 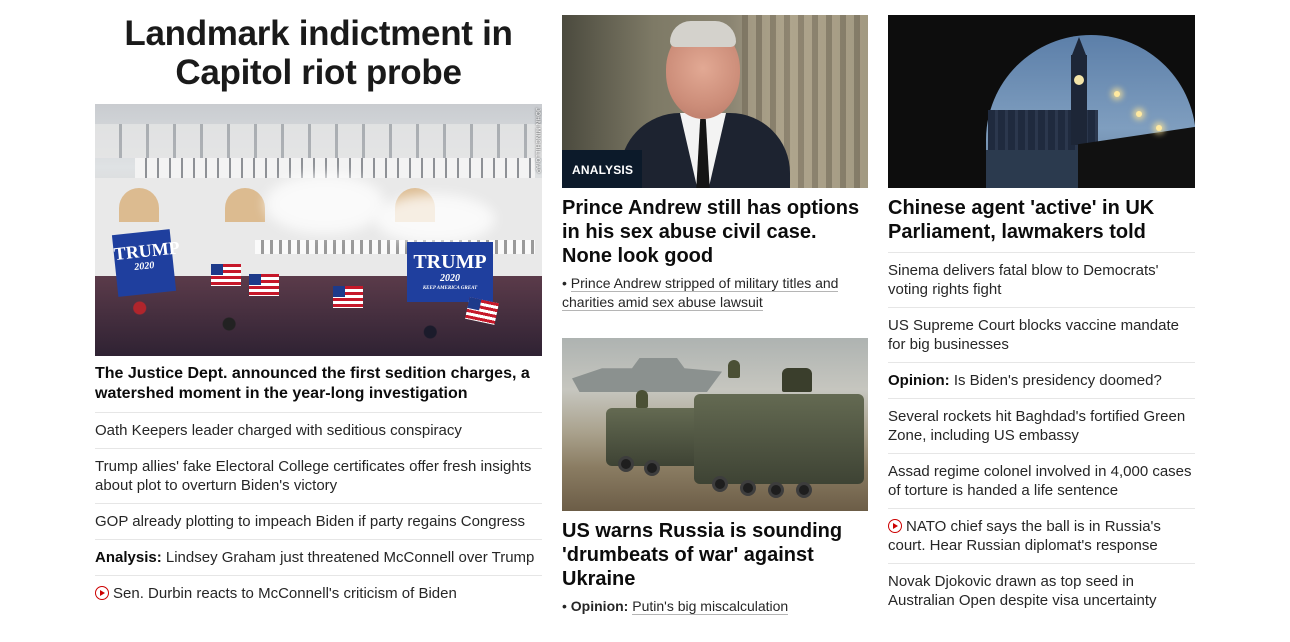 I want to click on flag-slogan: KEEP AMERICA GREAT, so click(x=450, y=288).